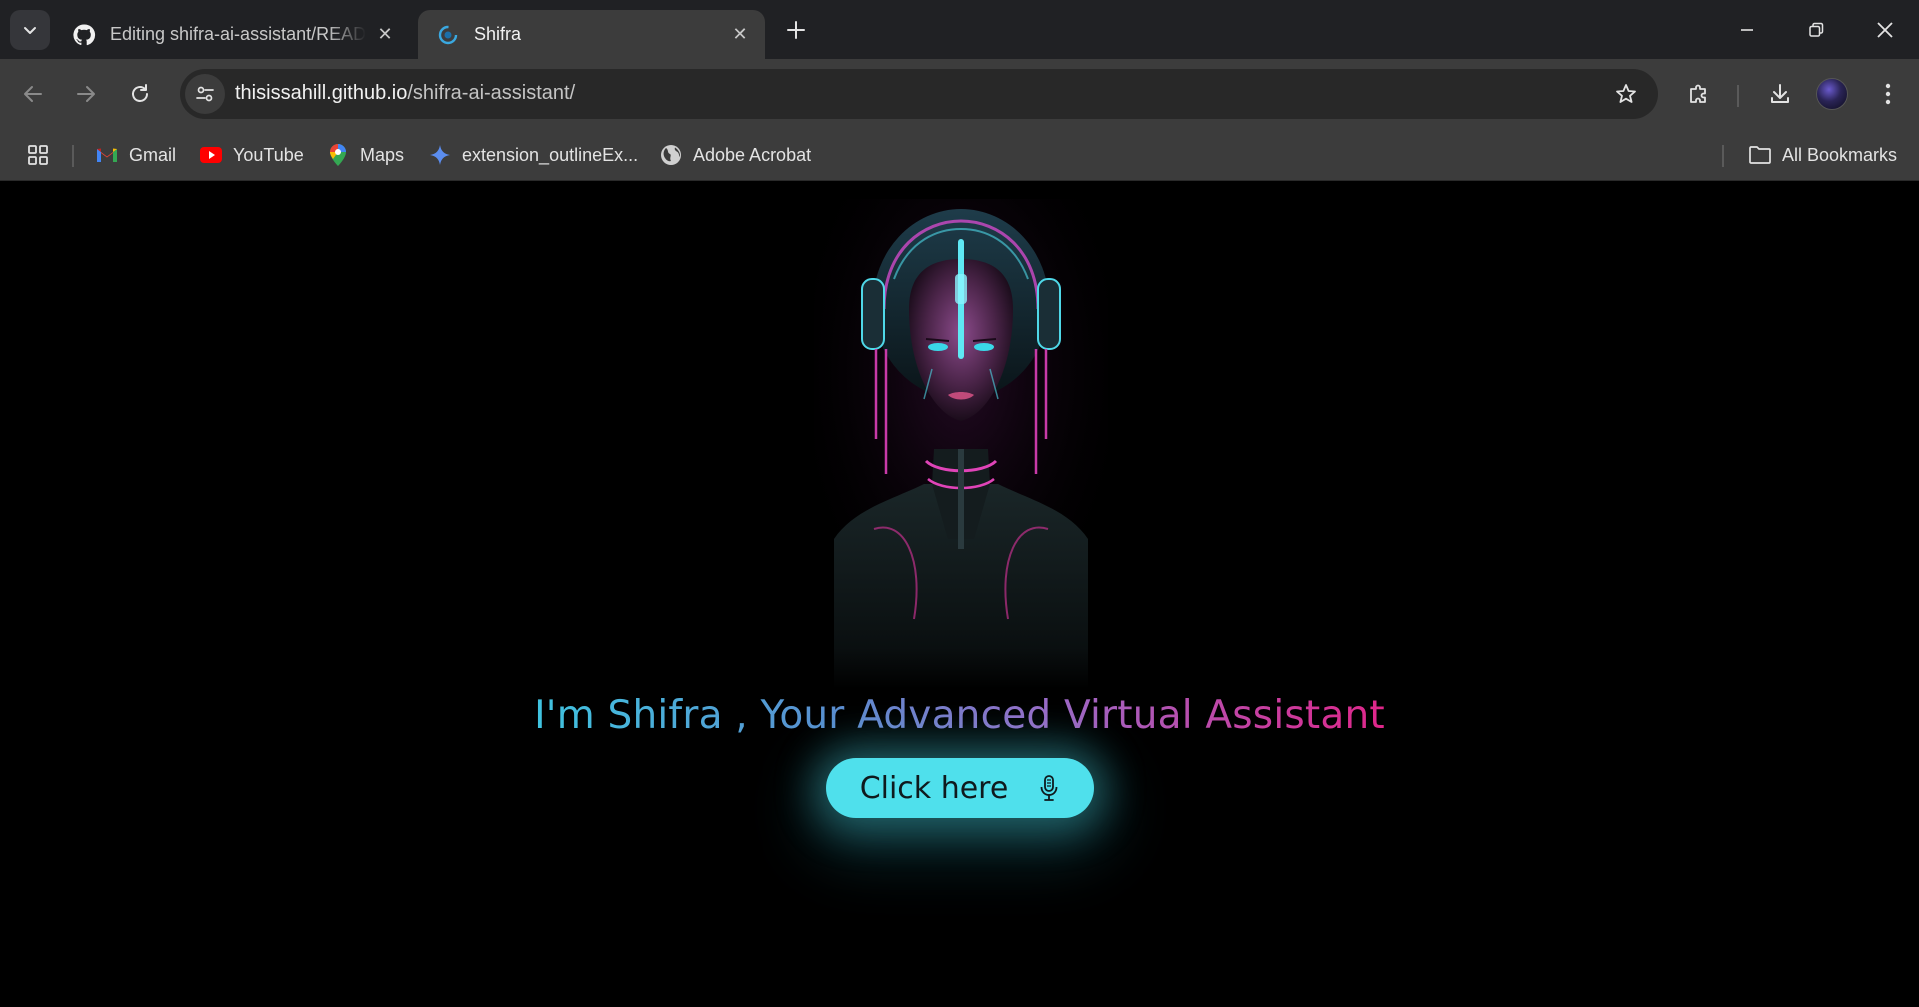 Image resolution: width=1919 pixels, height=1007 pixels. I want to click on bookmark-label: Adobe Acrobat, so click(752, 154).